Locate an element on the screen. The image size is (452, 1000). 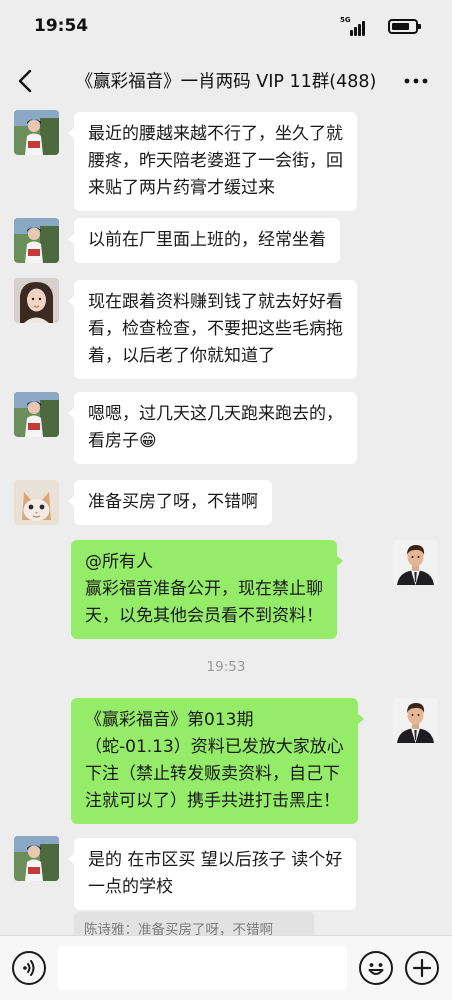
status-time: 19:54 is located at coordinates (61, 26).